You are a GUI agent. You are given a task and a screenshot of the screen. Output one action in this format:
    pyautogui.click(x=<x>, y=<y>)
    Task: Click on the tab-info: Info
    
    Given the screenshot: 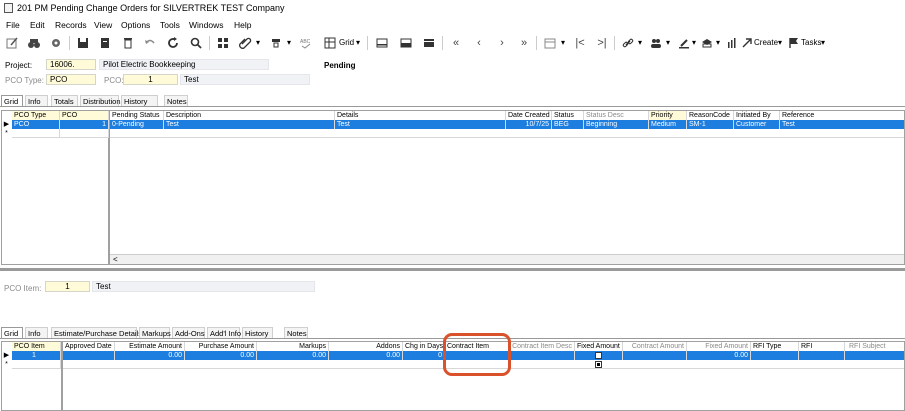 What is the action you would take?
    pyautogui.click(x=36, y=332)
    